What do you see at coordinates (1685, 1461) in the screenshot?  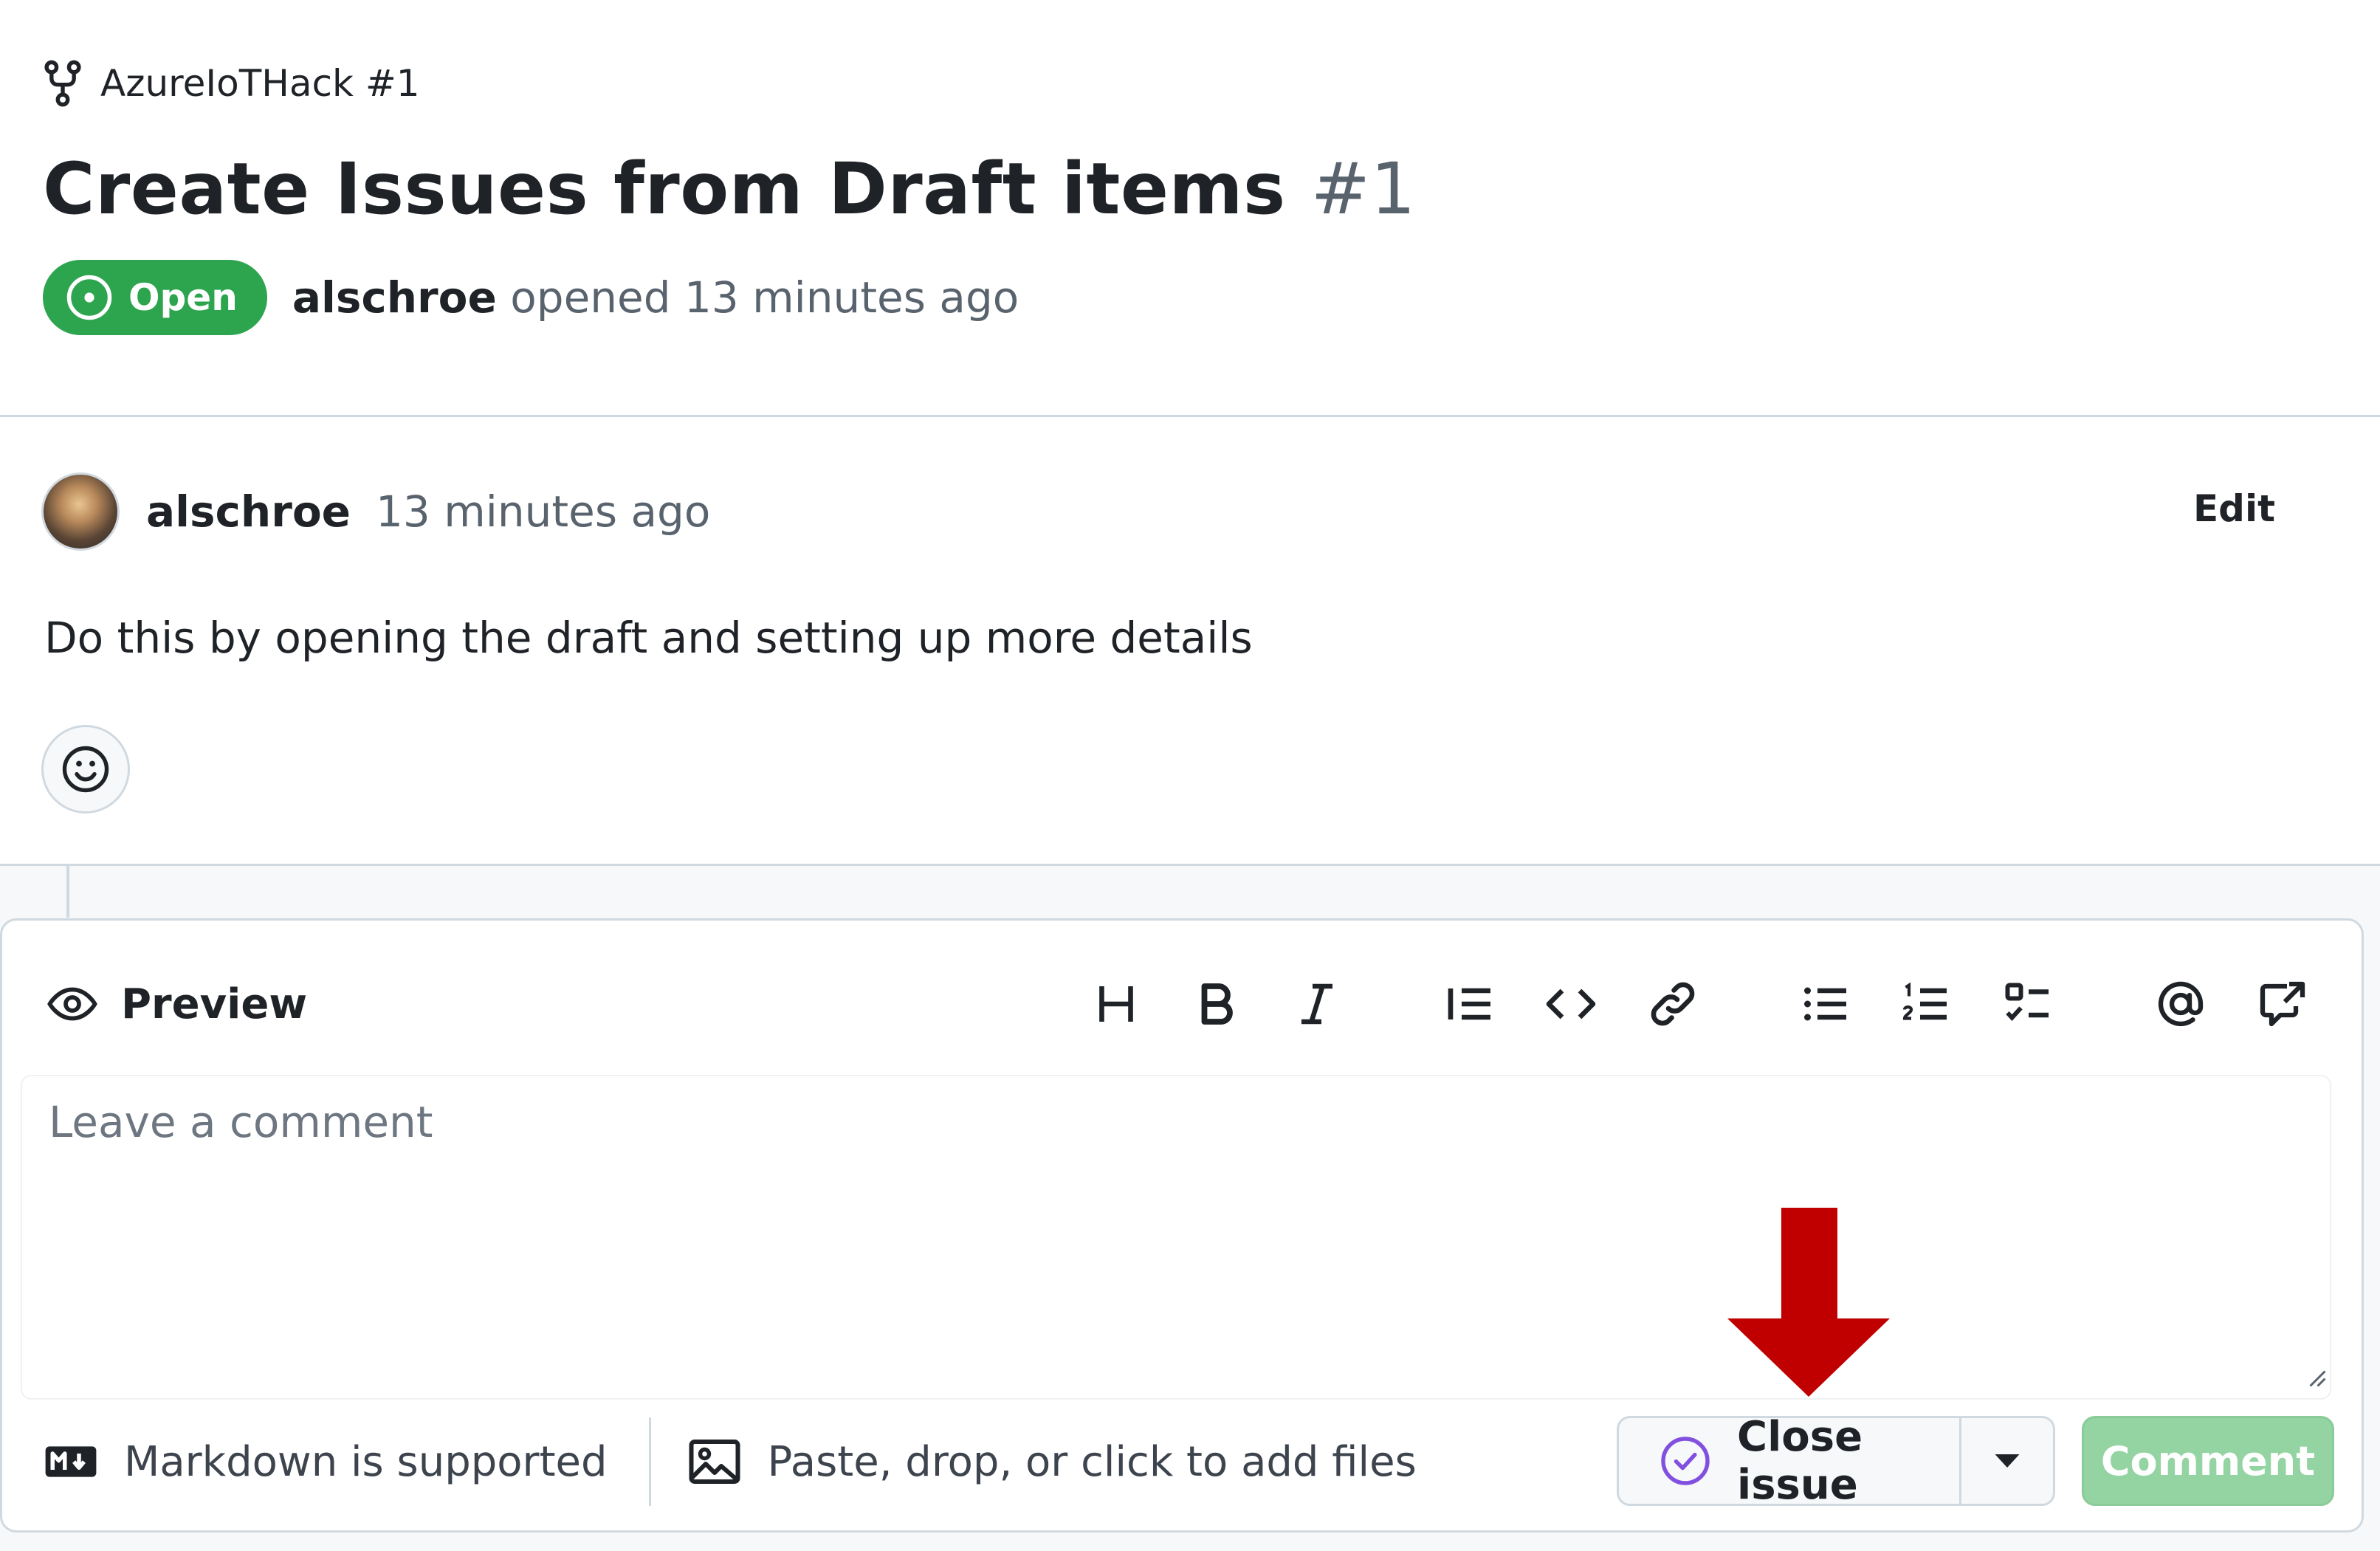 I see `issue-closed-icon` at bounding box center [1685, 1461].